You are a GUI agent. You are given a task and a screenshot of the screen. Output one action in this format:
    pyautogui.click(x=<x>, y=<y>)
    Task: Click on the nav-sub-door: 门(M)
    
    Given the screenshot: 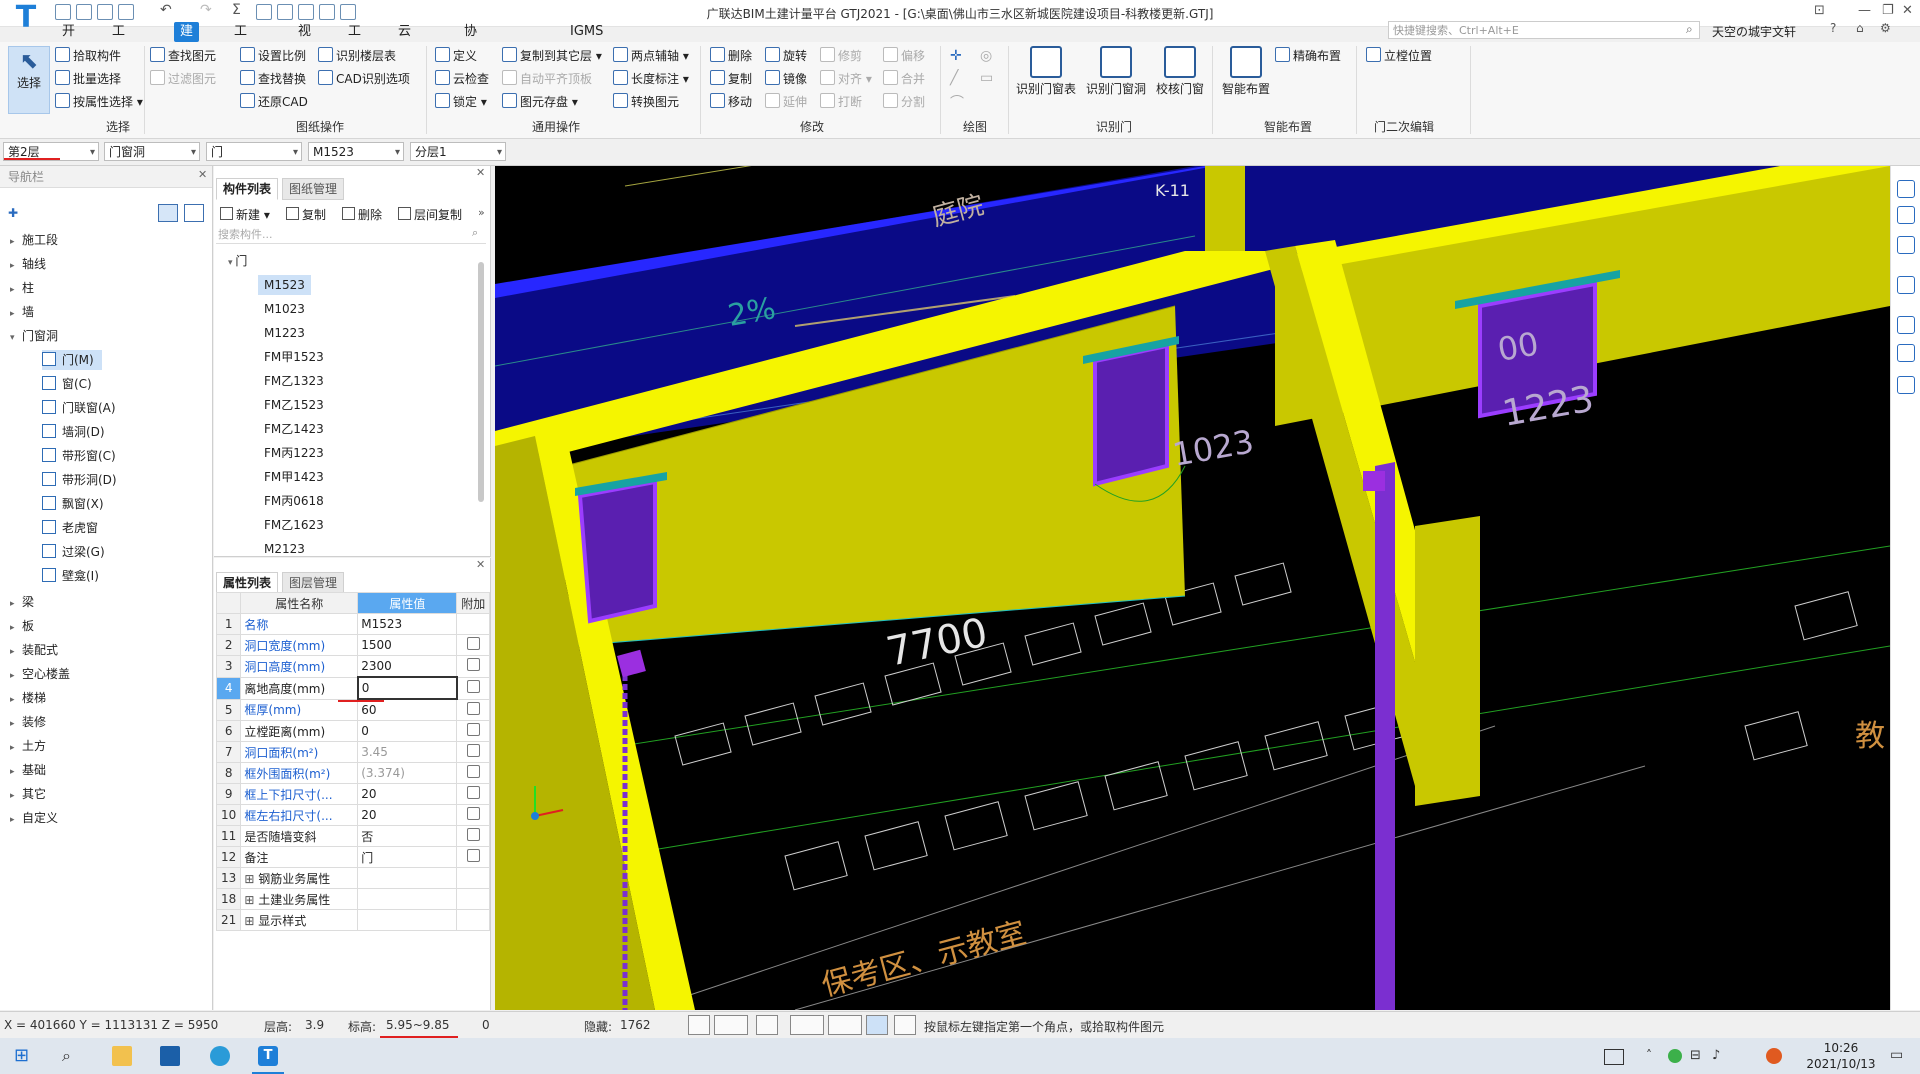 What is the action you would take?
    pyautogui.click(x=72, y=360)
    